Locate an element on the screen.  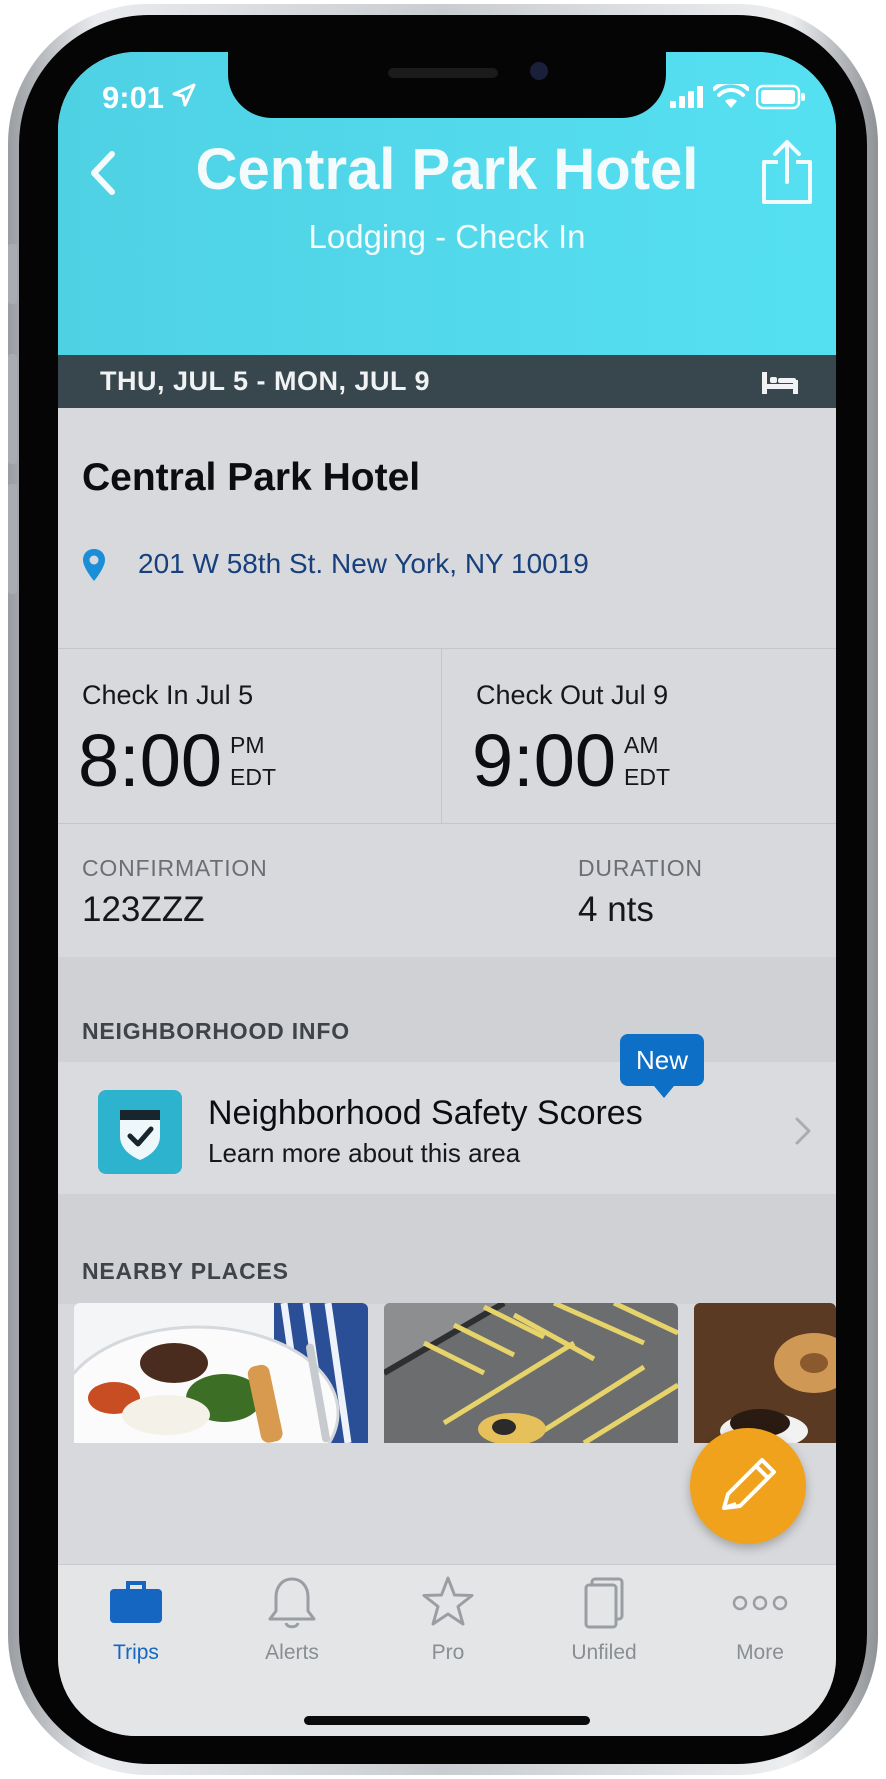
confirmation-label: CONFIRMATION is located at coordinates (175, 868).